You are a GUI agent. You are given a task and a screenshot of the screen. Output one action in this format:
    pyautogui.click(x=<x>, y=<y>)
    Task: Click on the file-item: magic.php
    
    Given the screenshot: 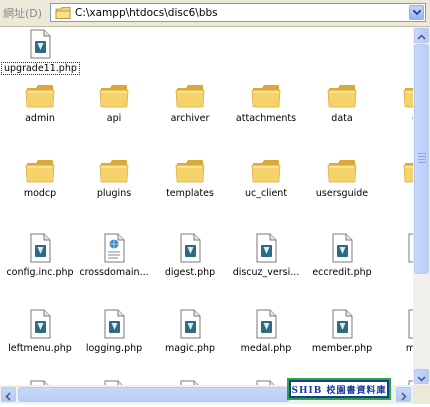 What is the action you would take?
    pyautogui.click(x=190, y=331)
    